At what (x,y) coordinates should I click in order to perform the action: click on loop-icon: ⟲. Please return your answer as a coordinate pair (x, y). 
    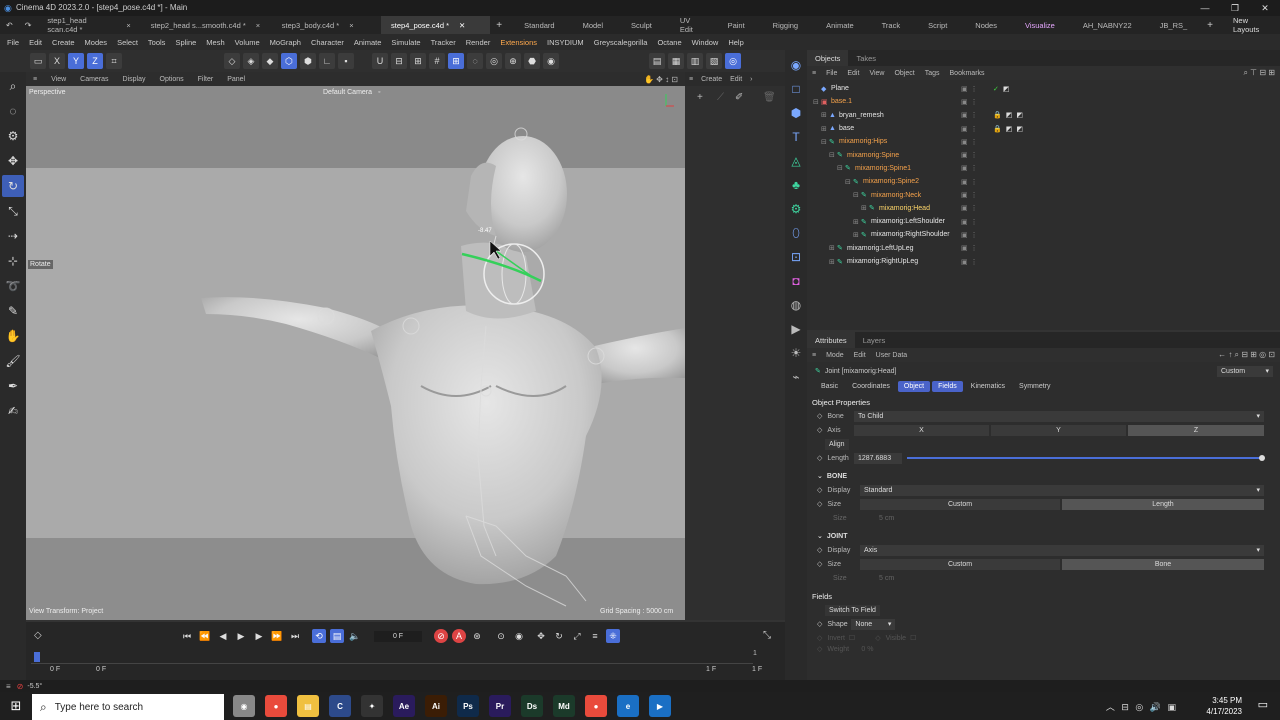
    Looking at the image, I should click on (319, 636).